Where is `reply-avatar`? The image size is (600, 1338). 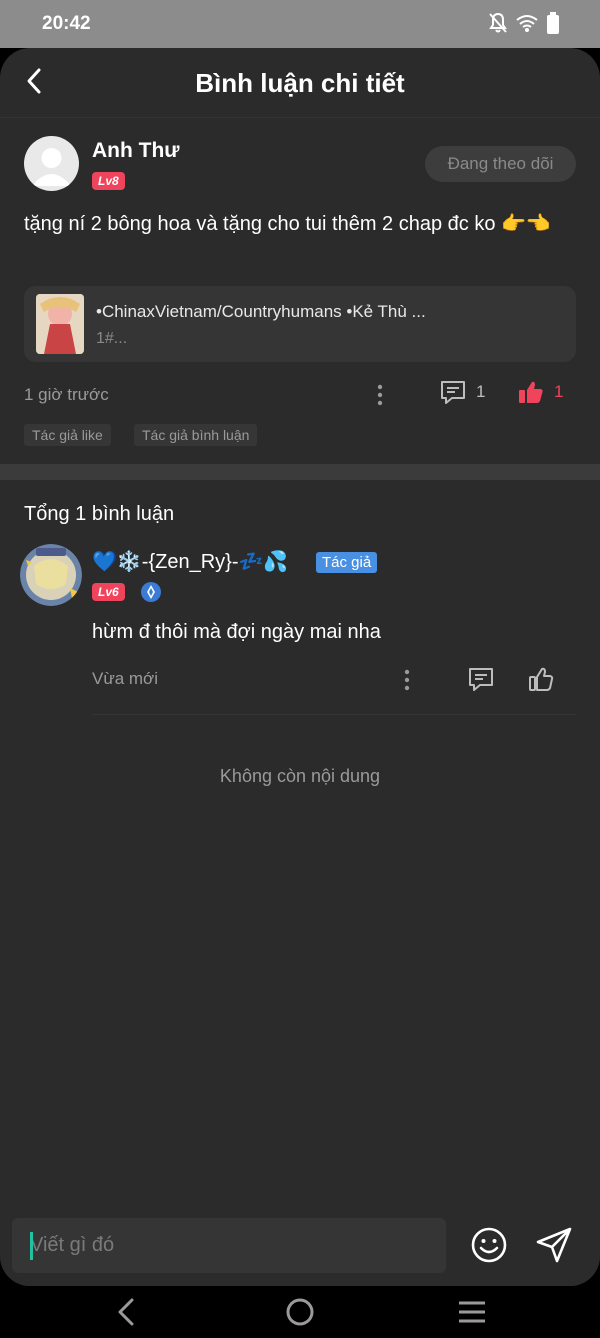 reply-avatar is located at coordinates (51, 575).